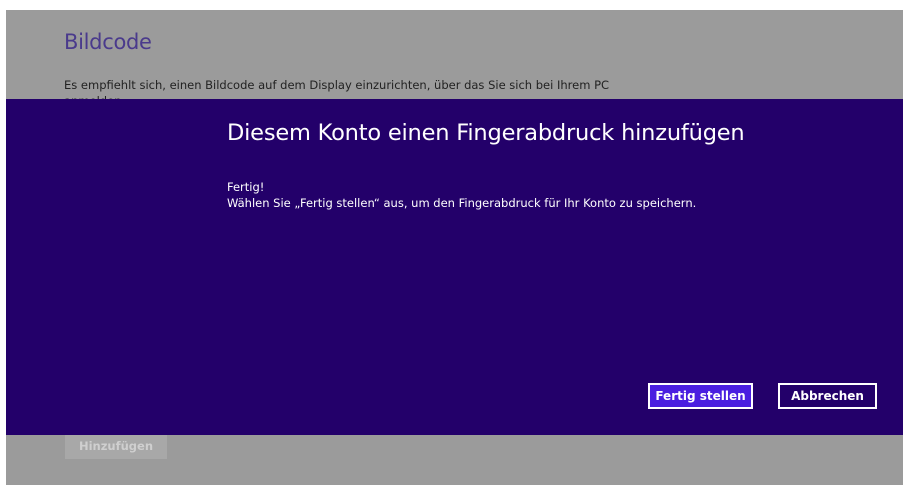 This screenshot has height=485, width=903. I want to click on cancel-button: Abbrechen, so click(827, 396).